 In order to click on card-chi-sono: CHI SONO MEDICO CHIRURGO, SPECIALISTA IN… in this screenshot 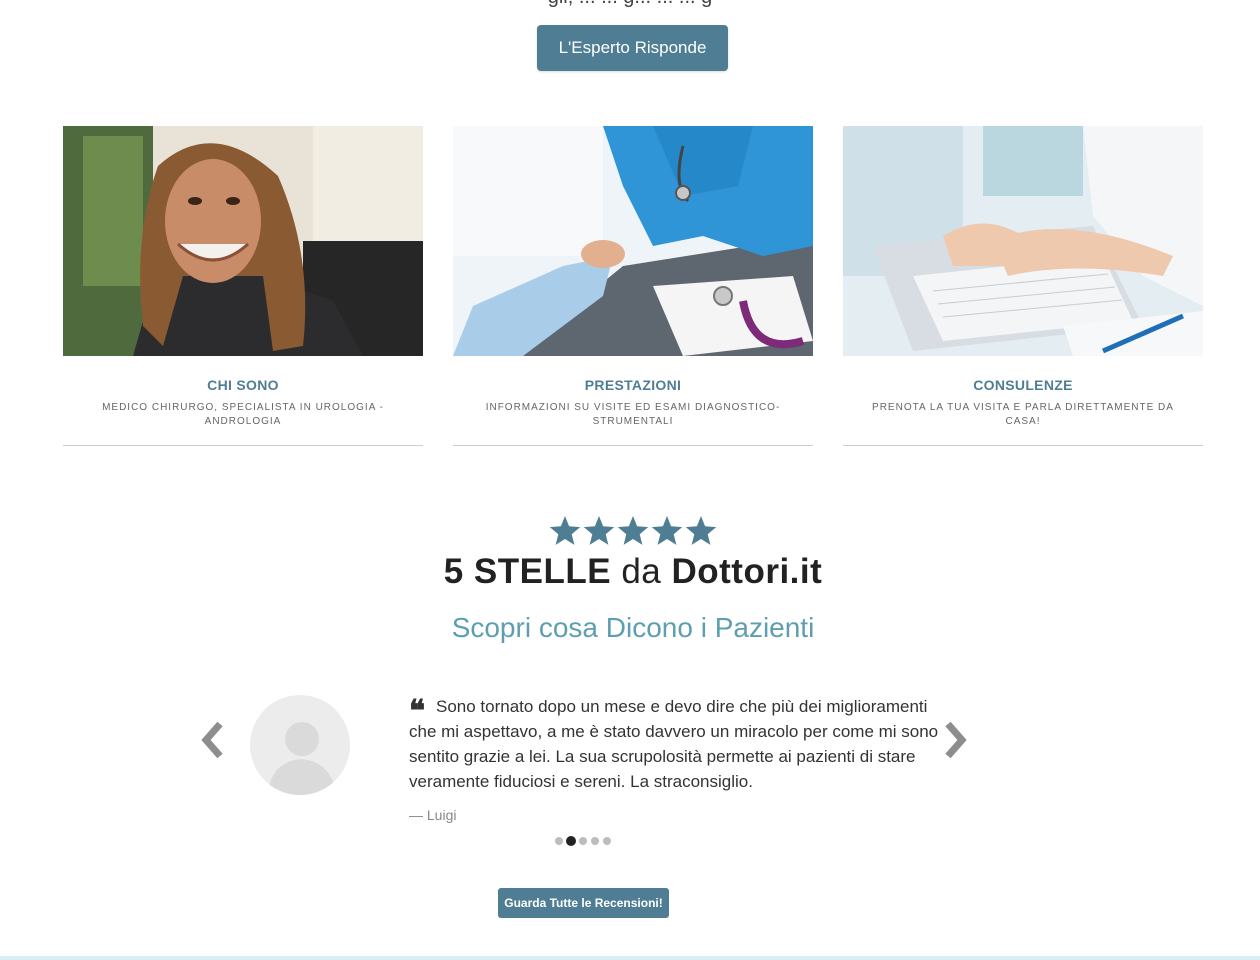, I will do `click(243, 286)`.